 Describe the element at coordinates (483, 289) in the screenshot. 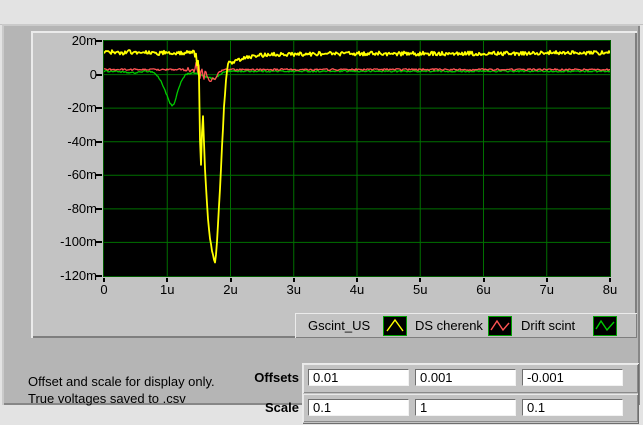

I see `x-axis-tick-label: 6u` at that location.